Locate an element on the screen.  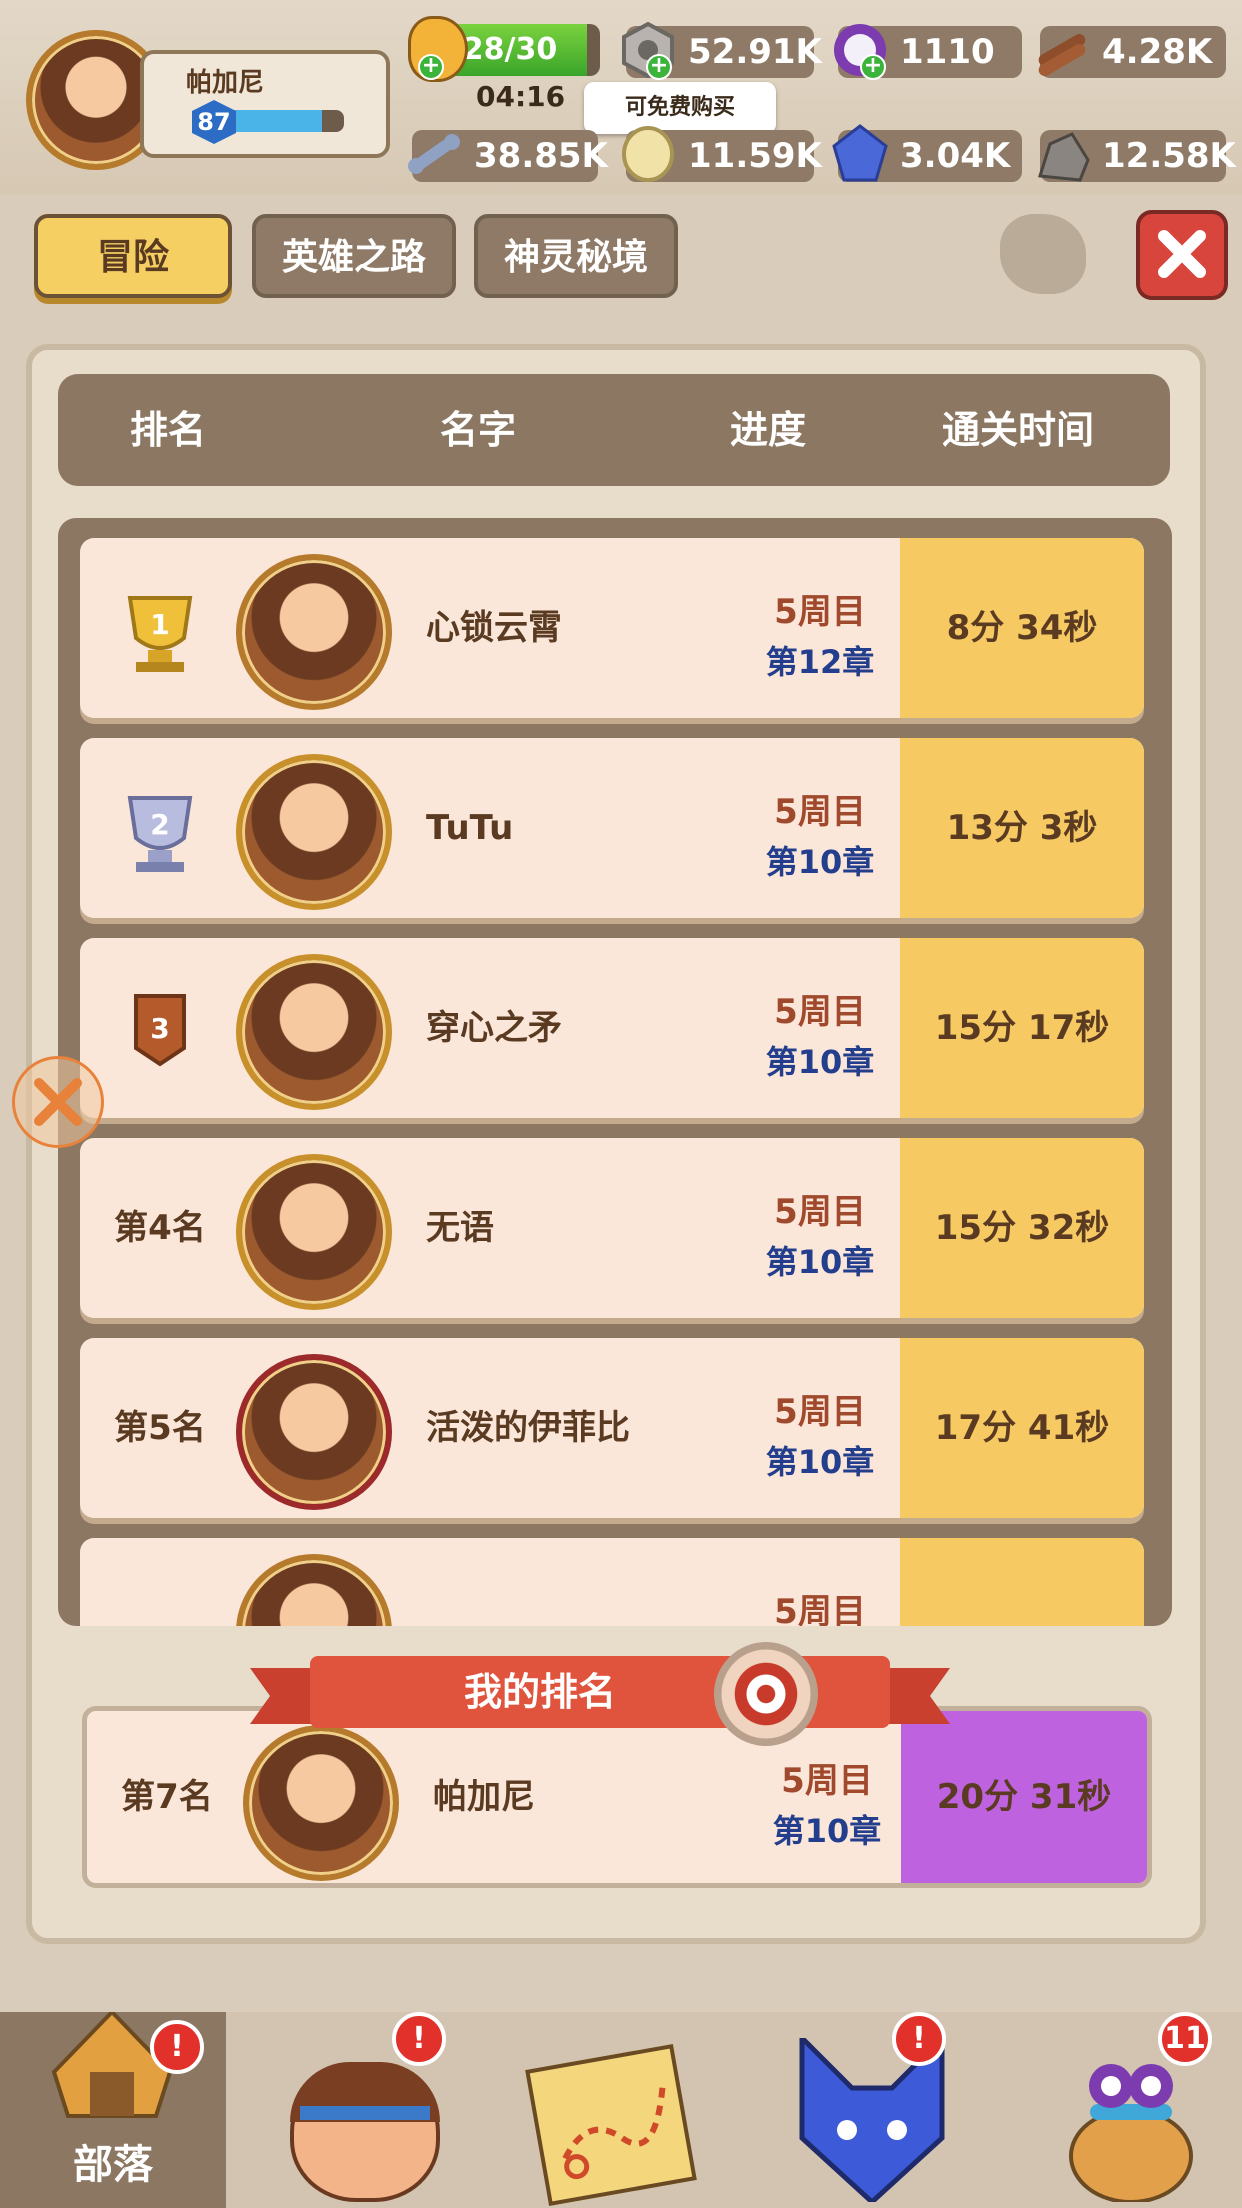
leaderboard-row: 1 心锁云霄 5周目 第12章 8分 34秒 is located at coordinates (612, 628).